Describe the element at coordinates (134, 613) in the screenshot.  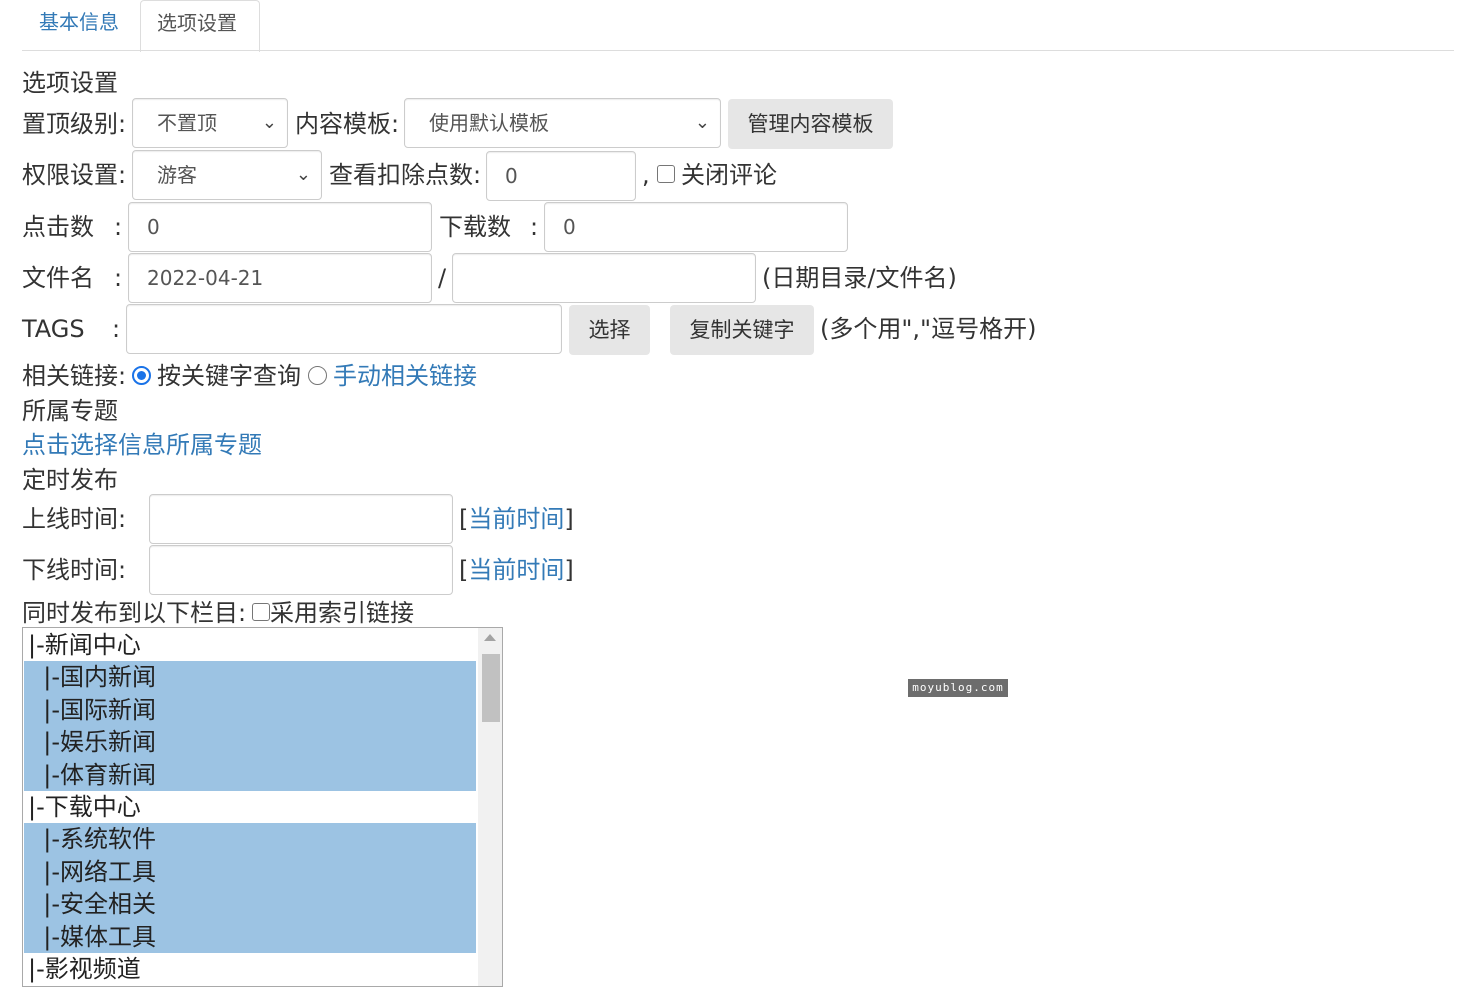
I see `publish-to-label: 同时发布到以下栏目:` at that location.